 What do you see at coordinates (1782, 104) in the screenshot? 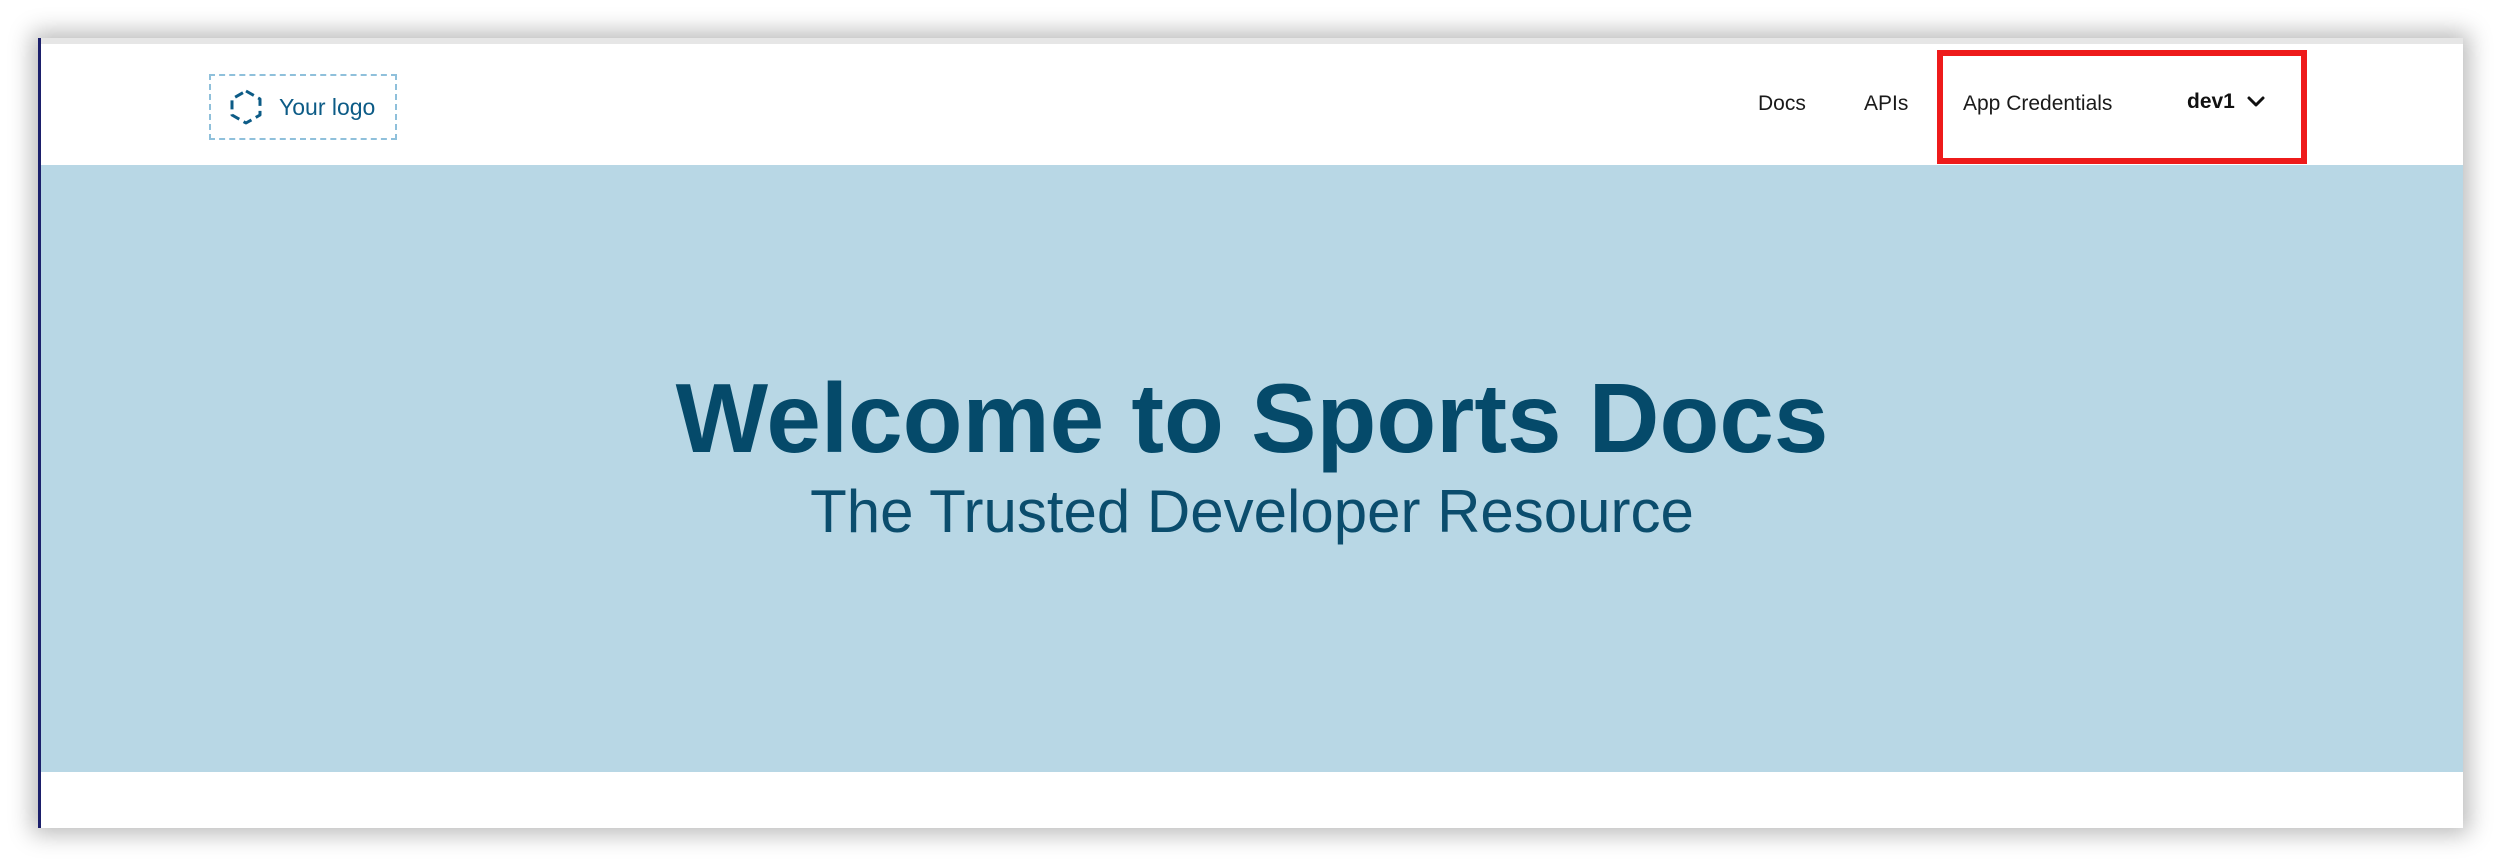
I see `nav-docs-link: Docs` at bounding box center [1782, 104].